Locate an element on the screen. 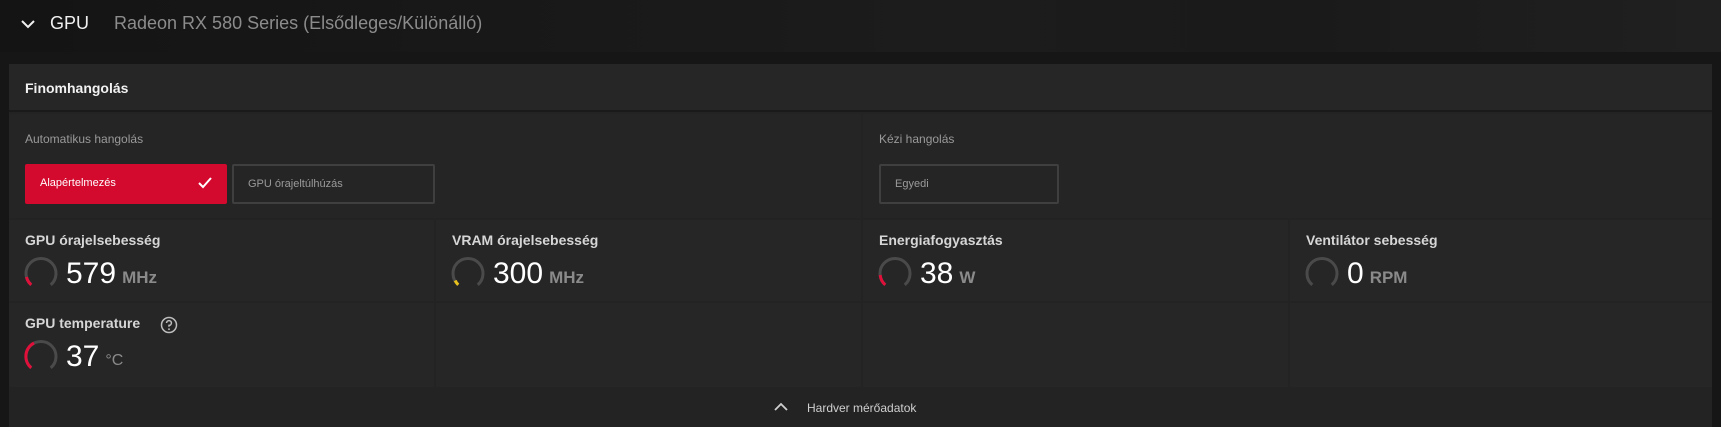 The image size is (1721, 427). metric-title: Ventilátor sebesség is located at coordinates (1372, 240).